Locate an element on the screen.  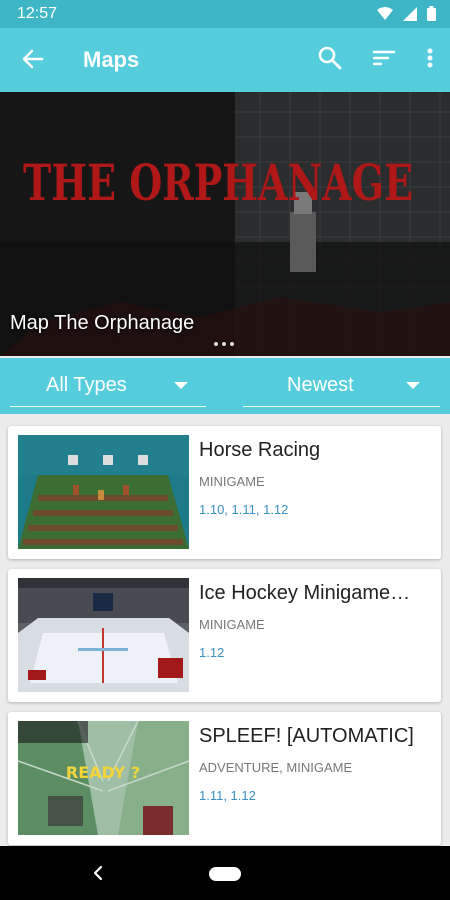
more-vert-icon is located at coordinates (430, 58).